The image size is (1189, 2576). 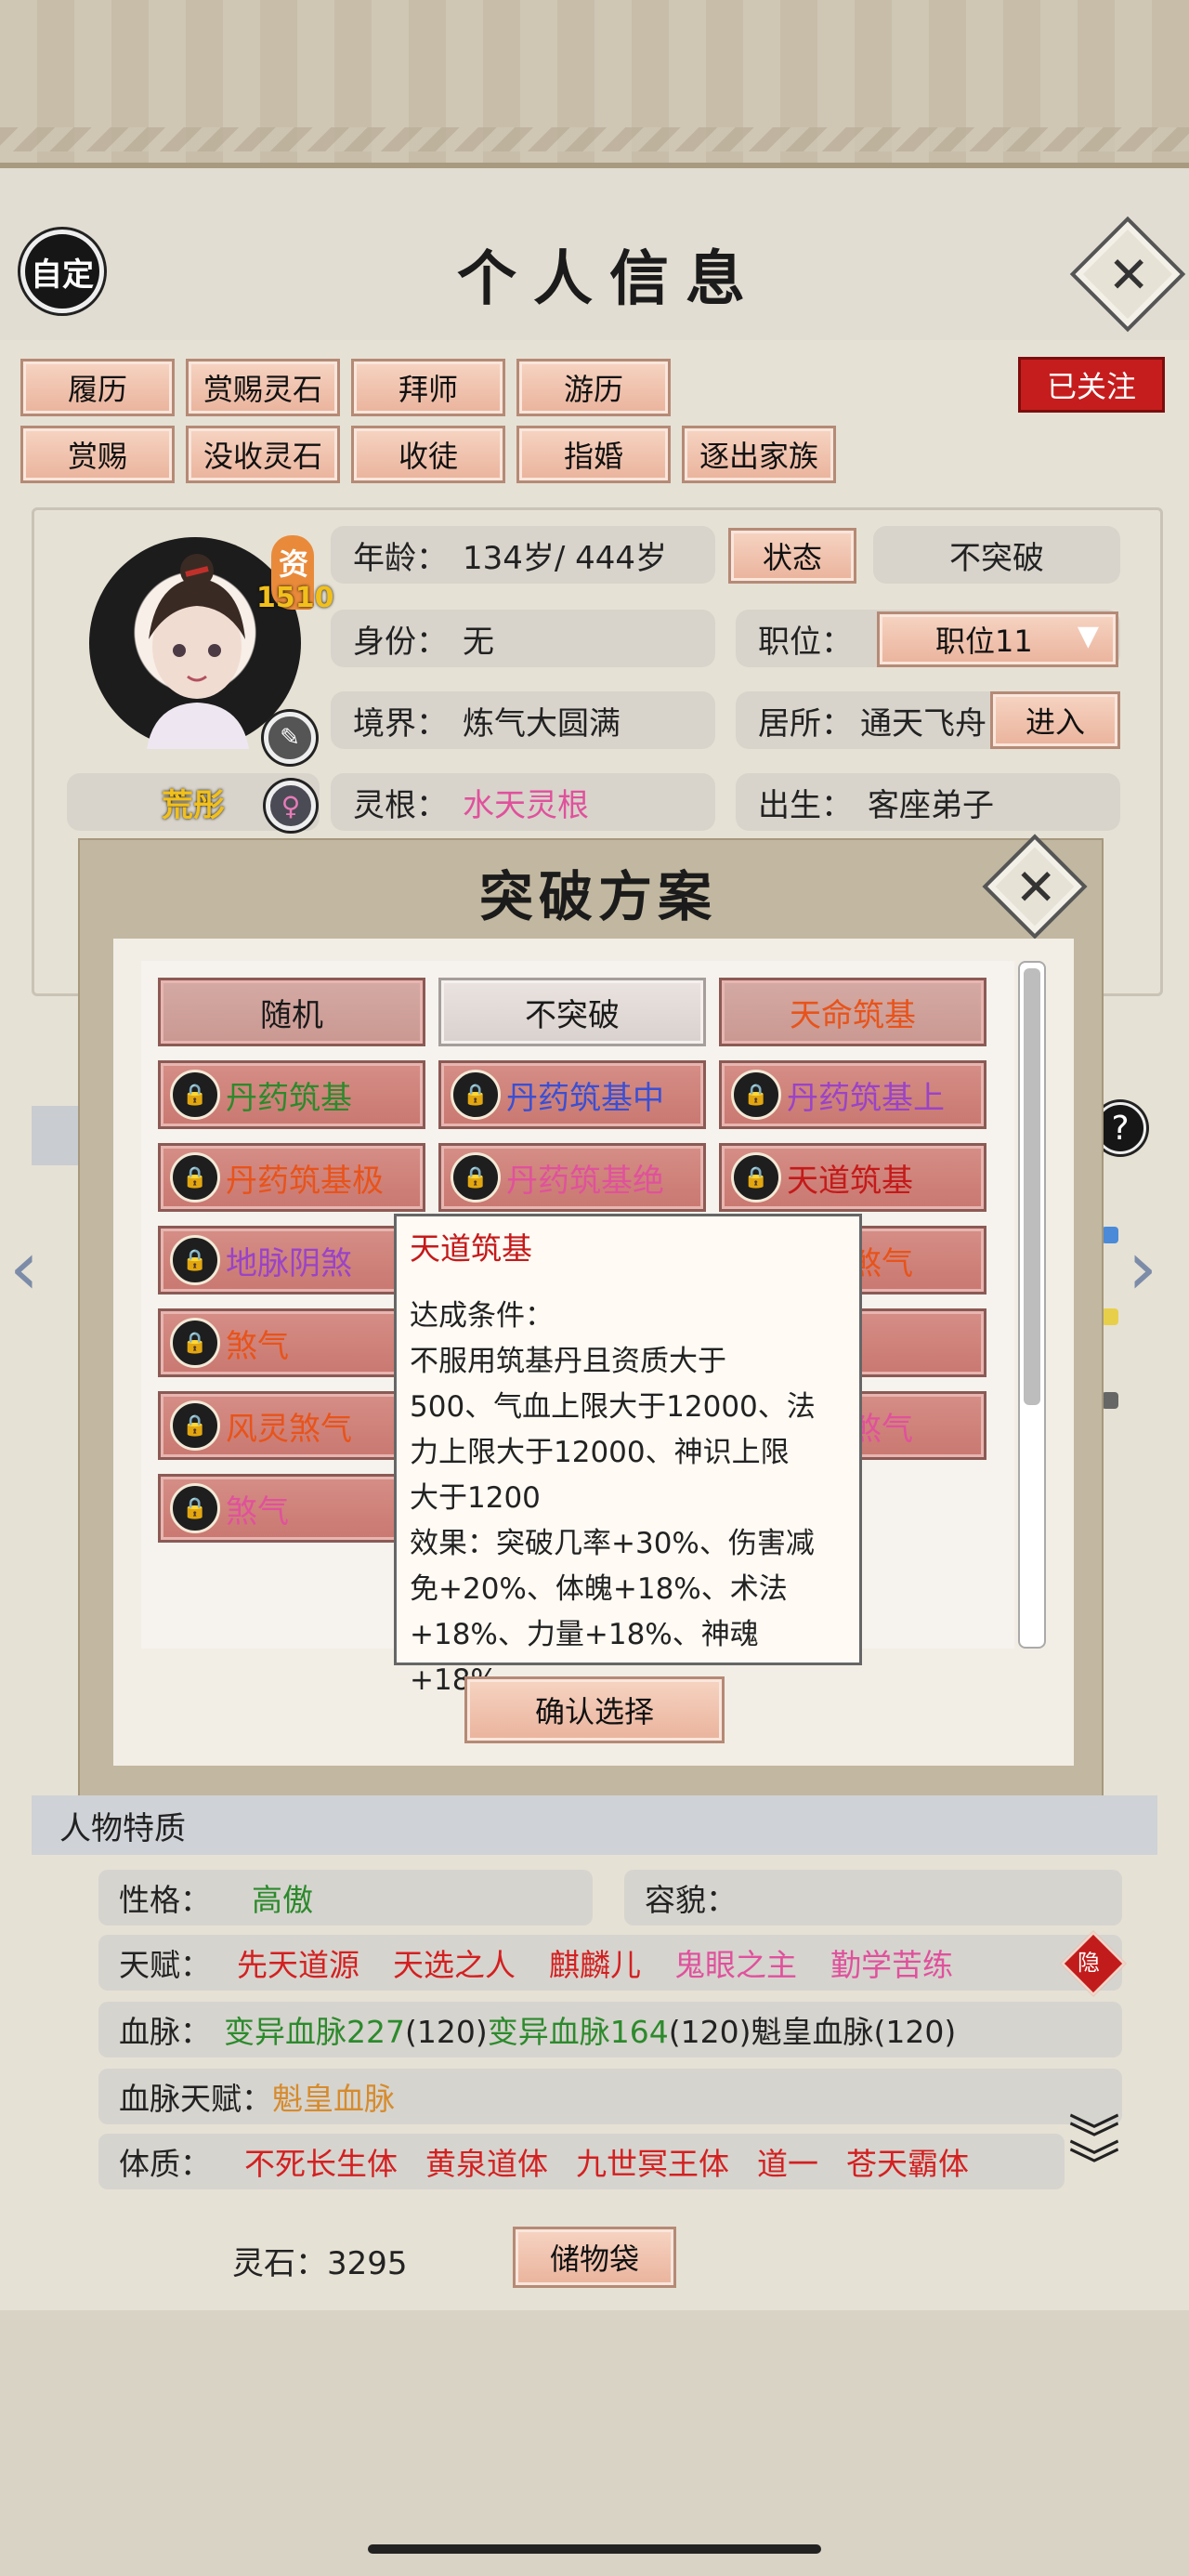 I want to click on breakthrough-option: 🔒 丹药筑基中, so click(x=572, y=1094).